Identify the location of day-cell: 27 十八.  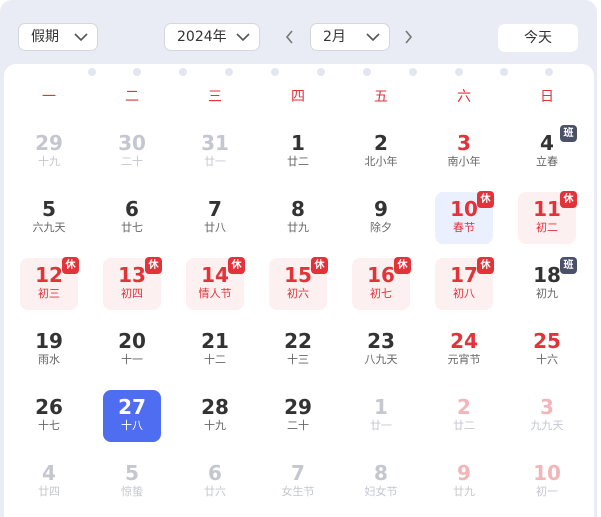
(132, 416).